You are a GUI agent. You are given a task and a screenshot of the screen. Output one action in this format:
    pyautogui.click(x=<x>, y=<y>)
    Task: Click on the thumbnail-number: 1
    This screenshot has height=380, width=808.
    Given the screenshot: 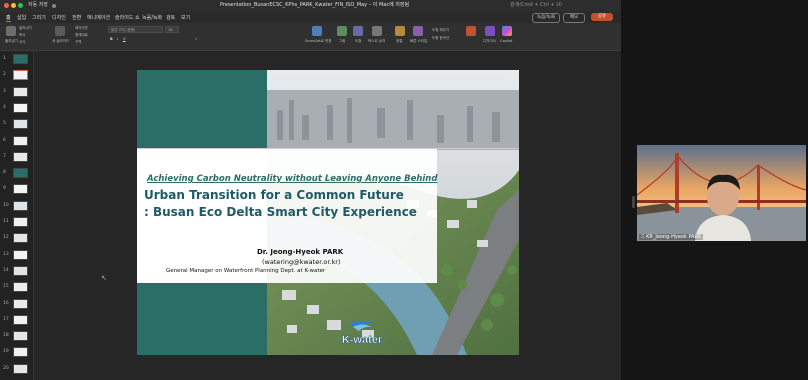 What is the action you would take?
    pyautogui.click(x=4, y=58)
    